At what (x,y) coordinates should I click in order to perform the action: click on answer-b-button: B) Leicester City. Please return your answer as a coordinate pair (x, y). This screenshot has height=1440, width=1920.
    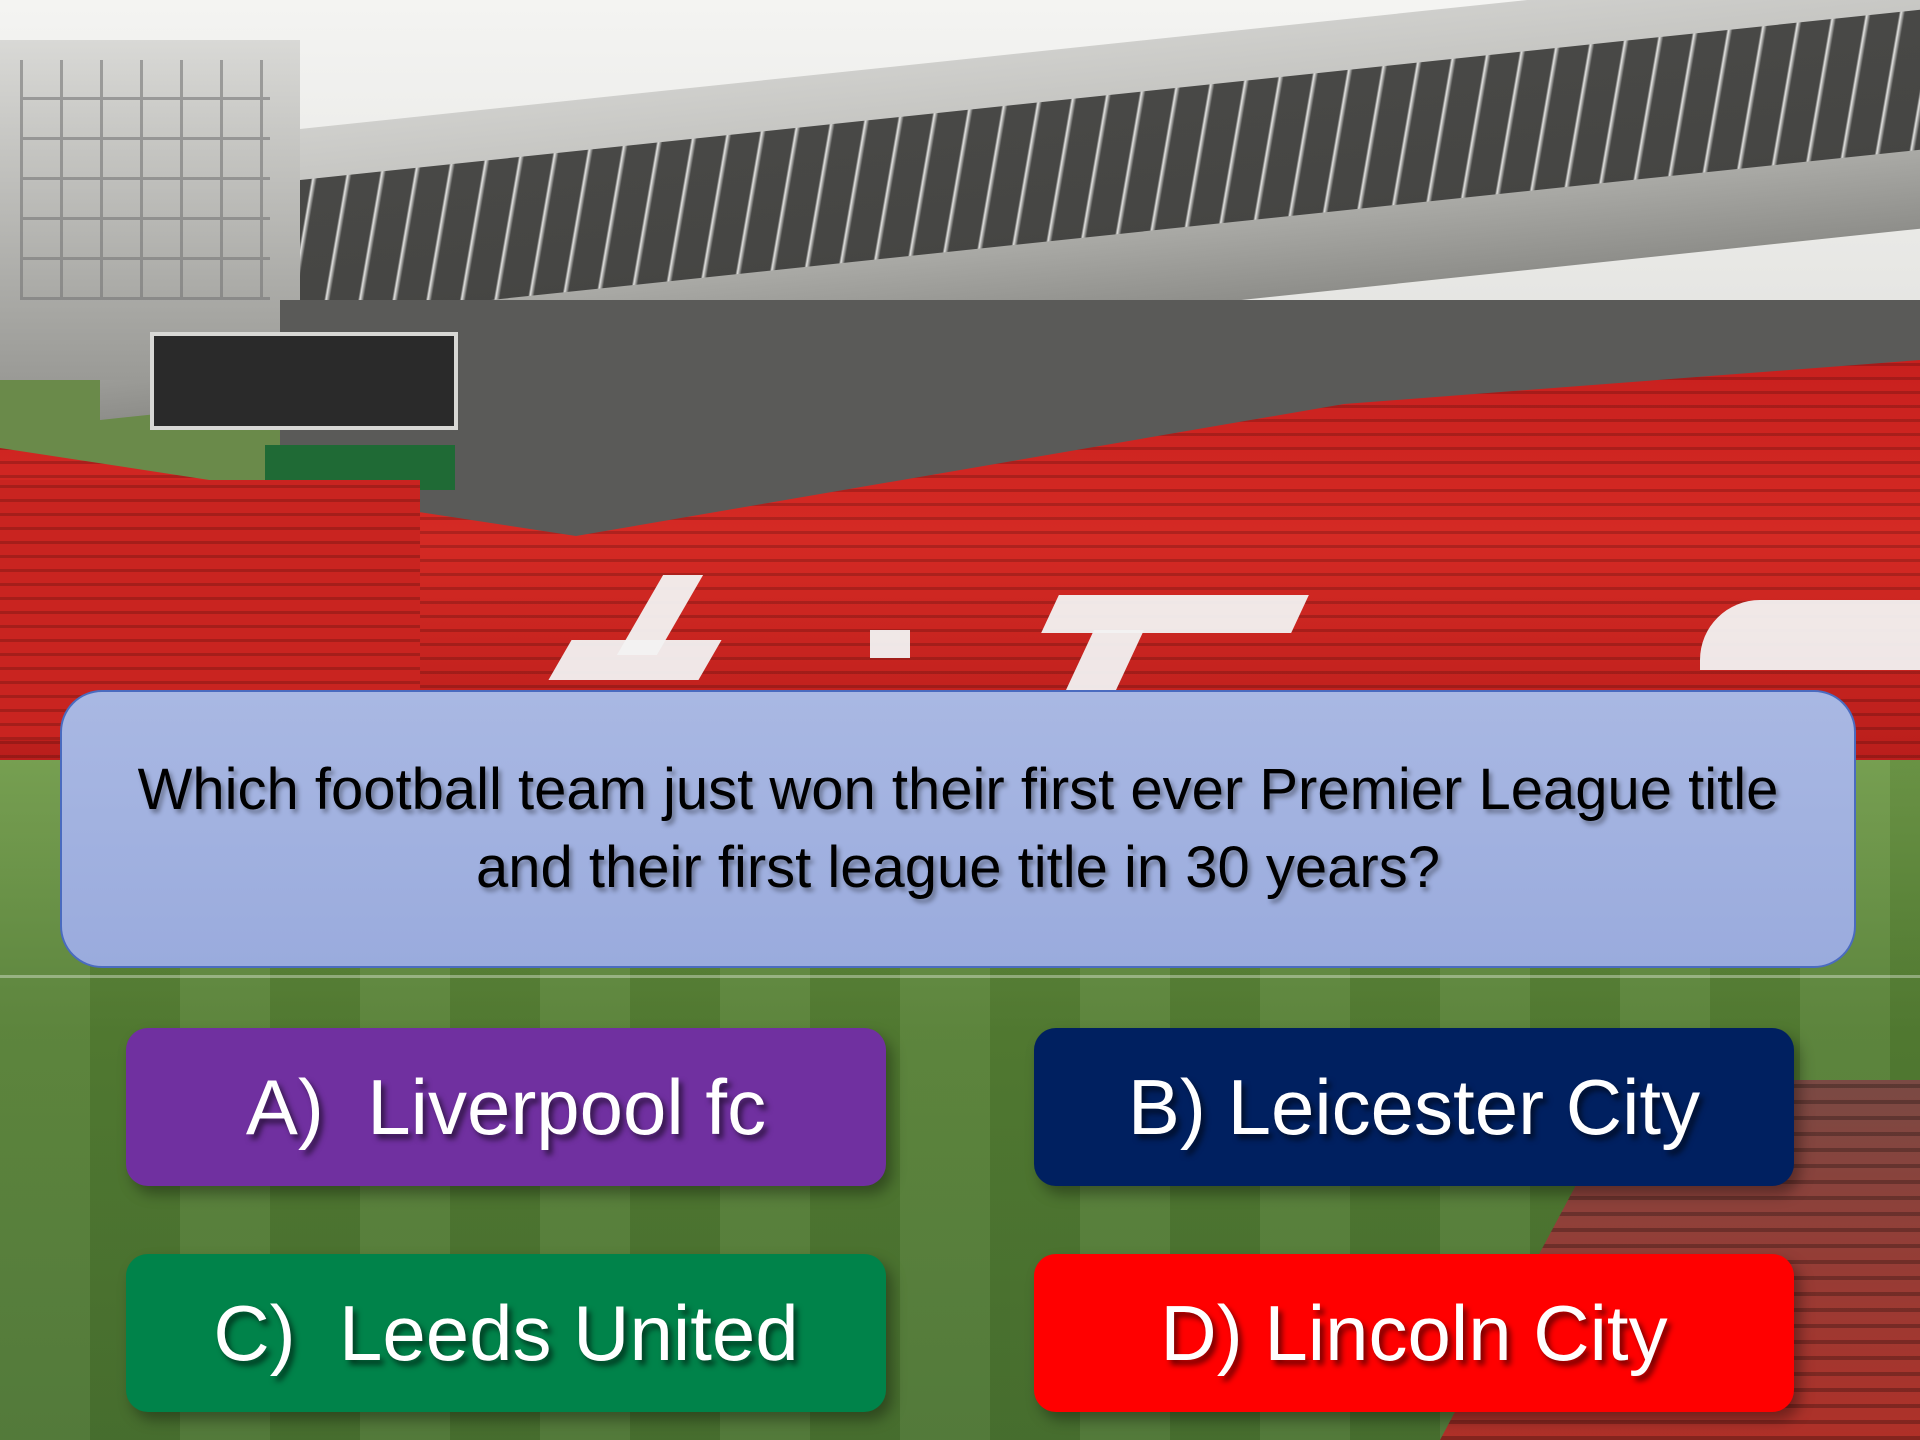
    Looking at the image, I should click on (1414, 1107).